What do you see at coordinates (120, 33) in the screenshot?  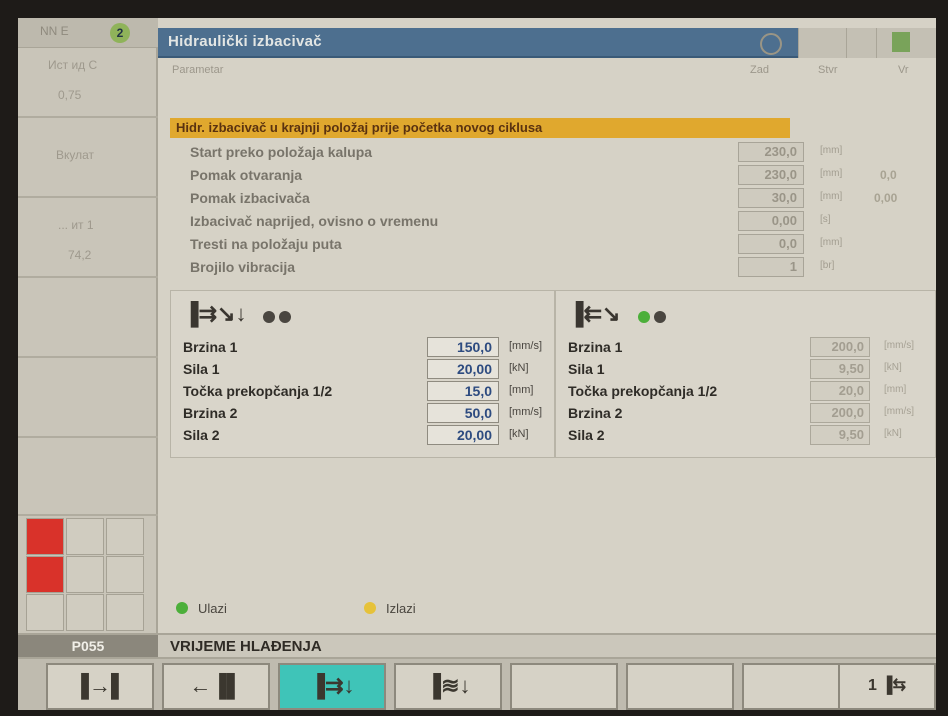 I see `screen-badge: 2` at bounding box center [120, 33].